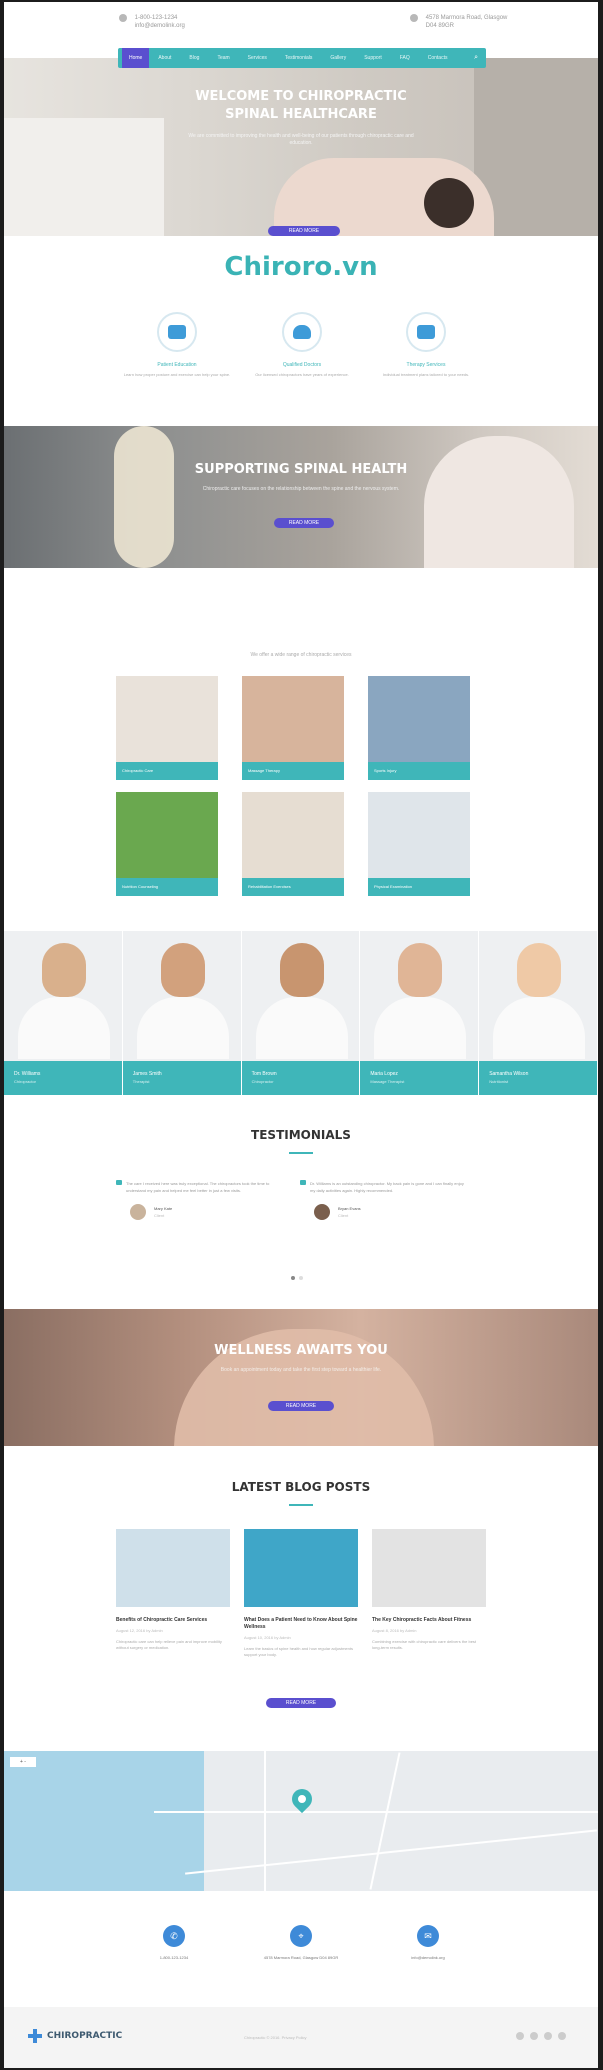  Describe the element at coordinates (167, 844) in the screenshot. I see `service-card: Nutrition Counseling` at that location.